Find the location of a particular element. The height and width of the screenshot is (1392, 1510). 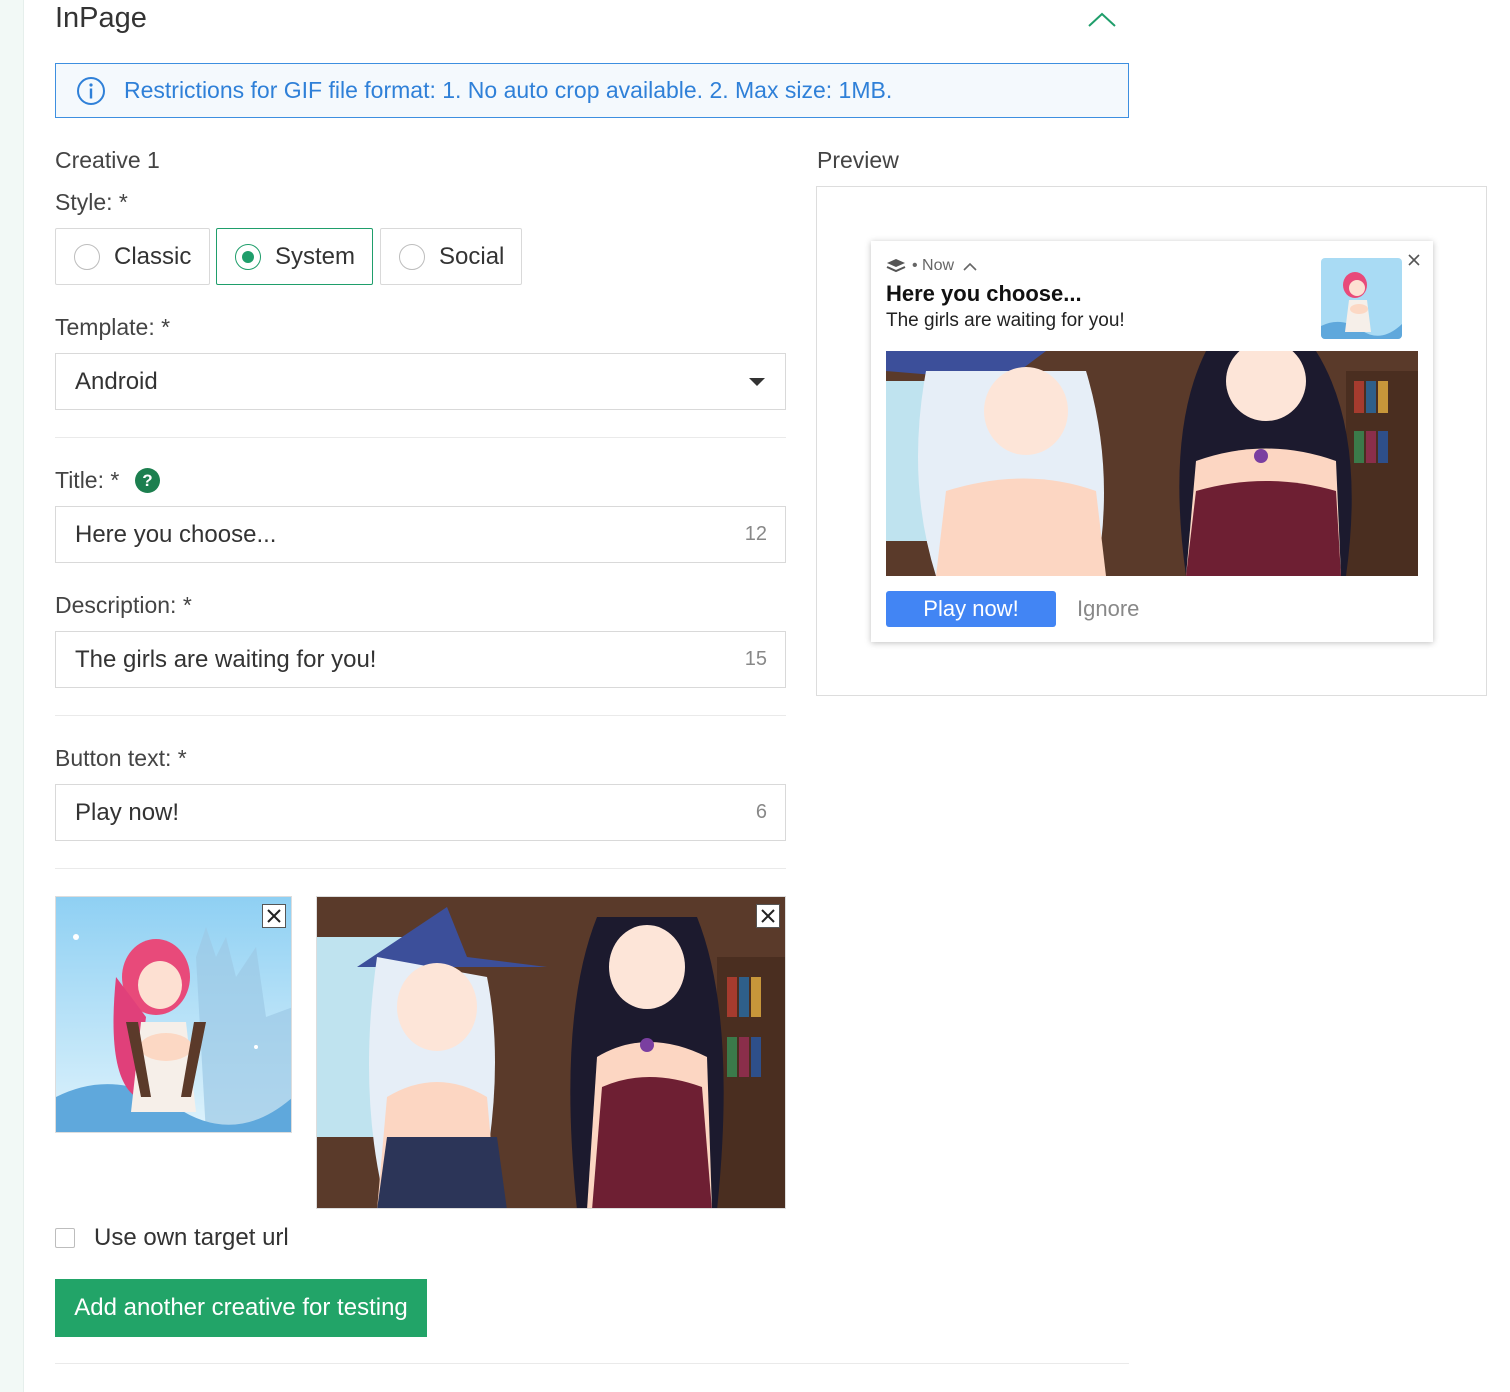

section-title: InPage is located at coordinates (101, 18).